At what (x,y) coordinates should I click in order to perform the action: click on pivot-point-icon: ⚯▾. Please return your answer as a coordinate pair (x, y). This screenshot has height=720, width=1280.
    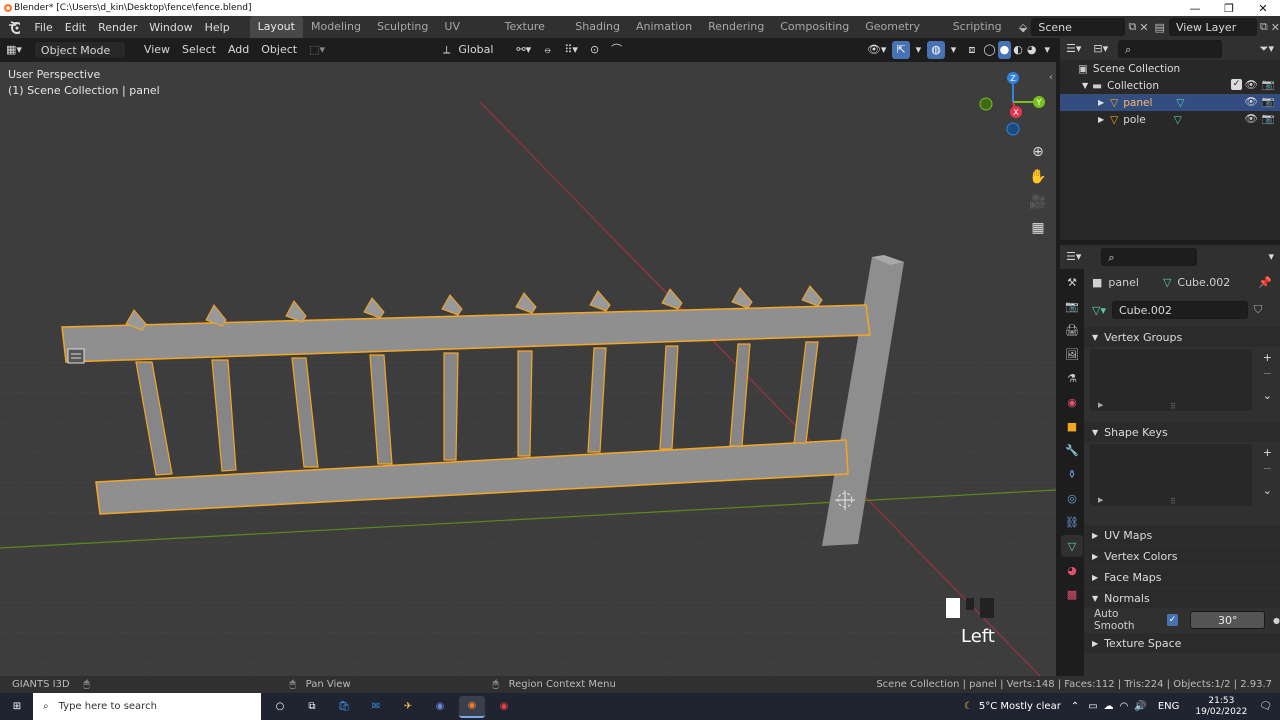
    Looking at the image, I should click on (523, 50).